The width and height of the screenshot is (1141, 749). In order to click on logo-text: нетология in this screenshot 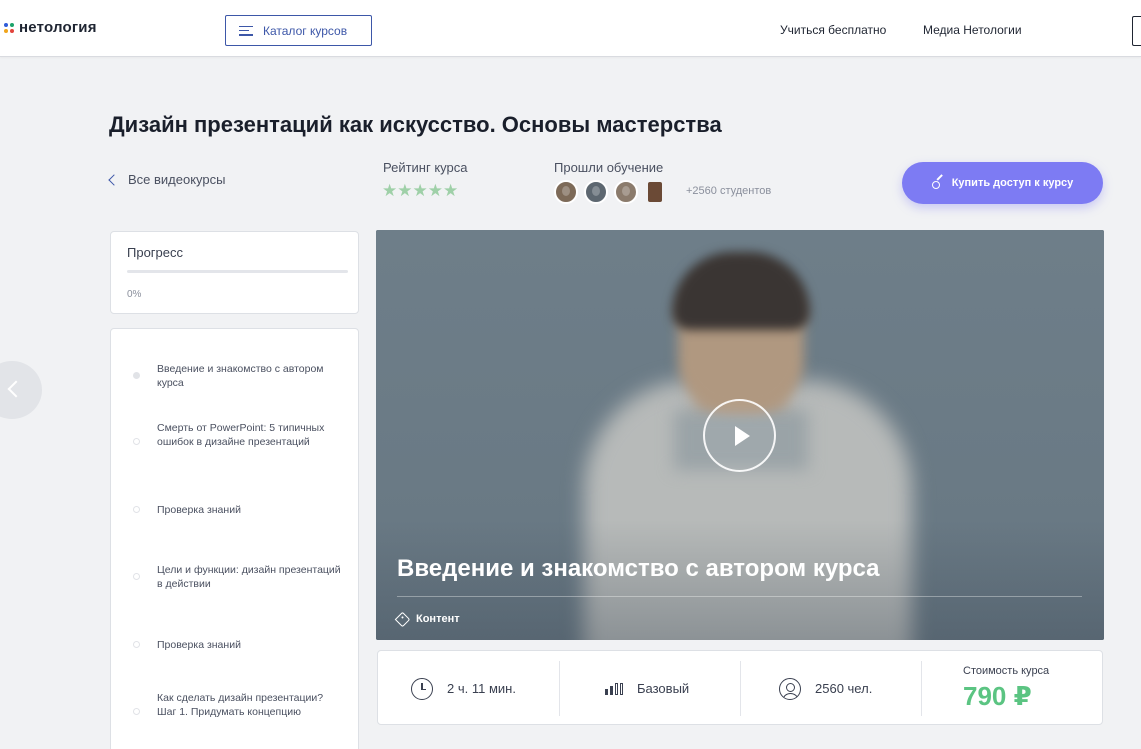, I will do `click(58, 27)`.